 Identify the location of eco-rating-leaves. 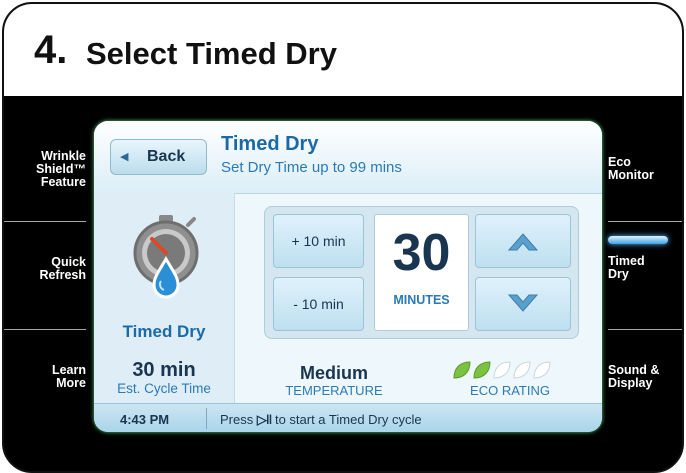
(502, 370).